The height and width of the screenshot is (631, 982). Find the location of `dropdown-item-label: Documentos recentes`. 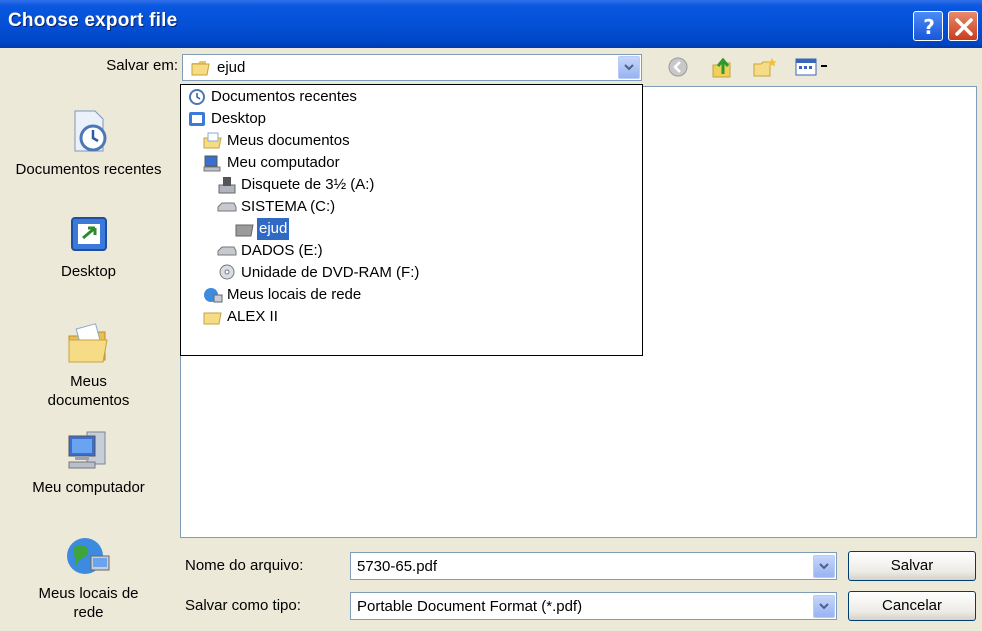

dropdown-item-label: Documentos recentes is located at coordinates (284, 96).